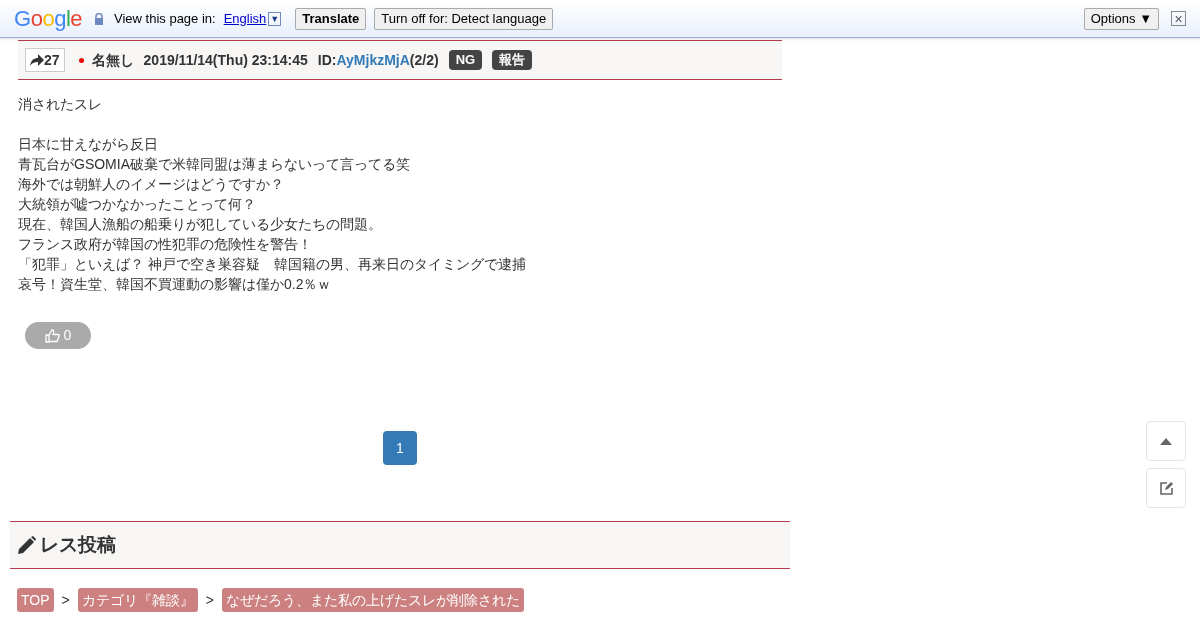  Describe the element at coordinates (52, 335) in the screenshot. I see `thumbs-up-icon` at that location.